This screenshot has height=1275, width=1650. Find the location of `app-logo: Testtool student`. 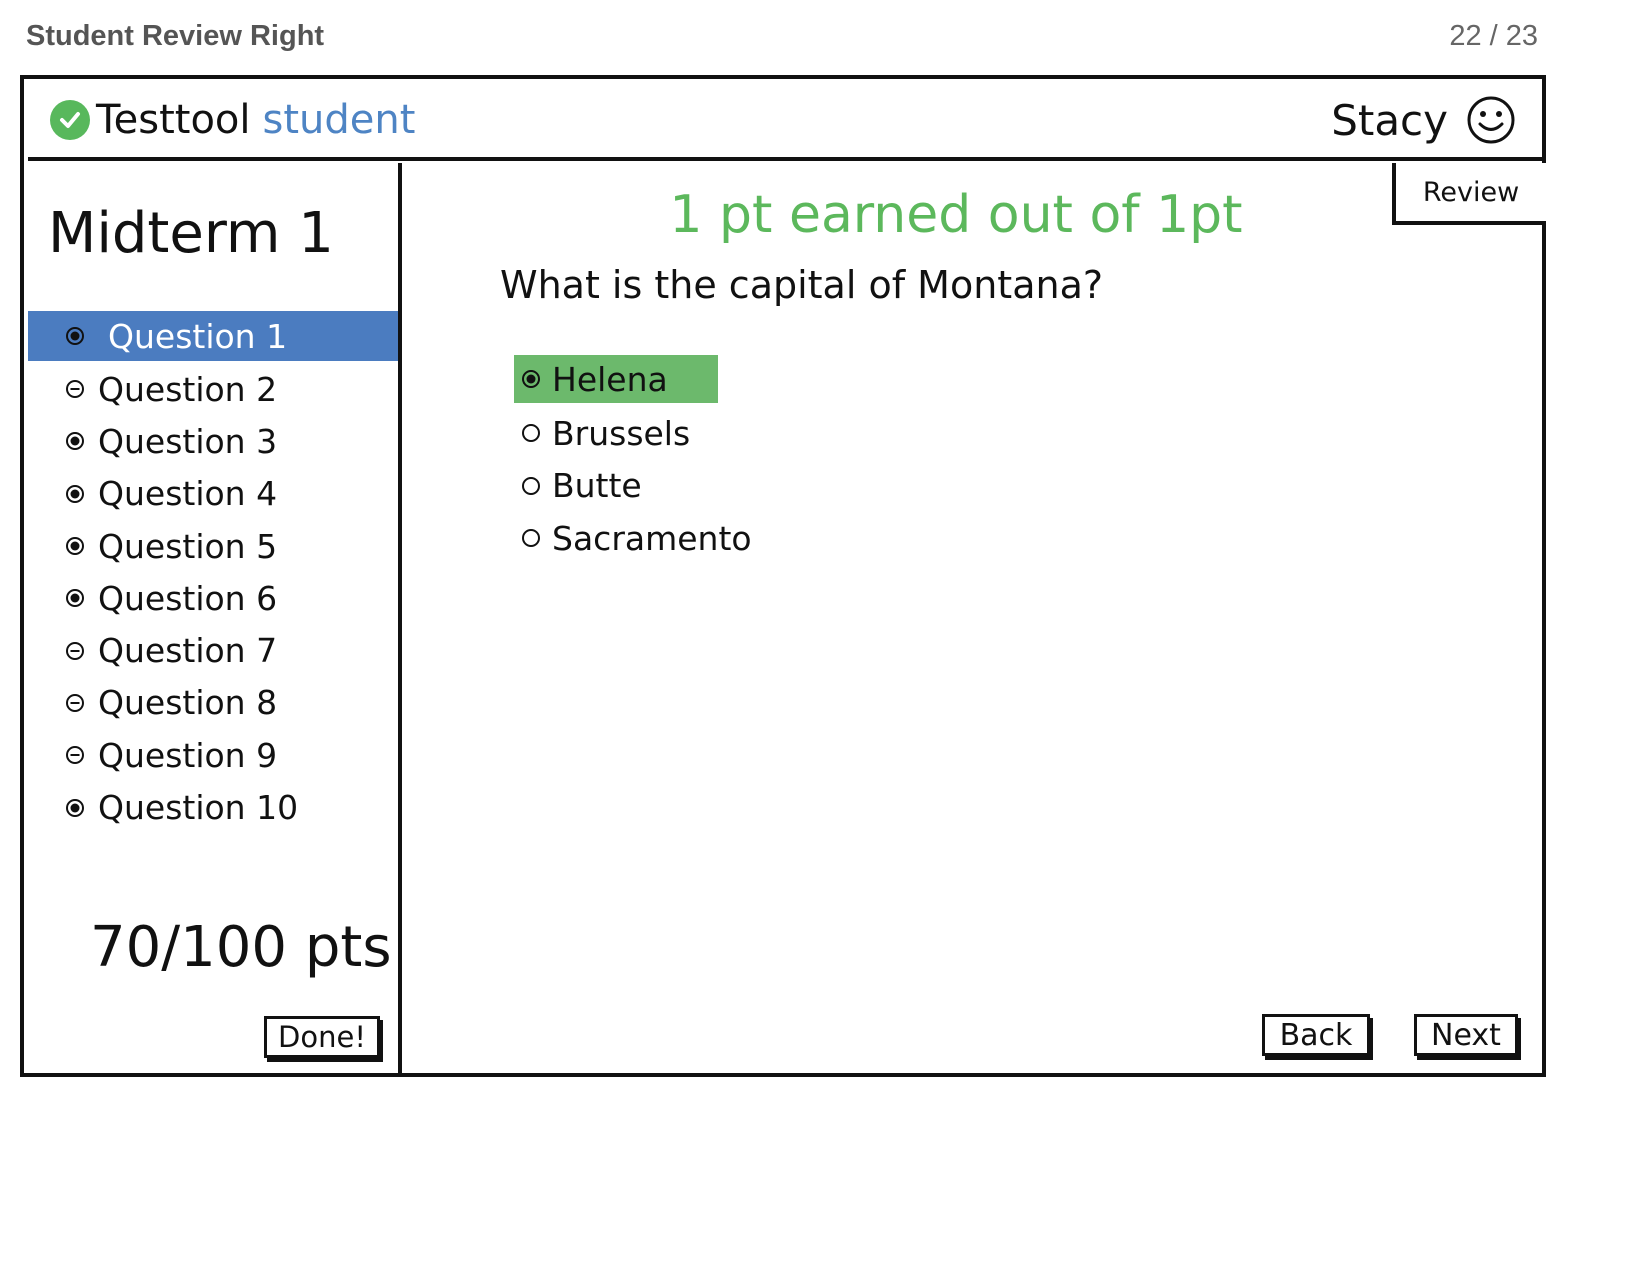

app-logo: Testtool student is located at coordinates (232, 120).